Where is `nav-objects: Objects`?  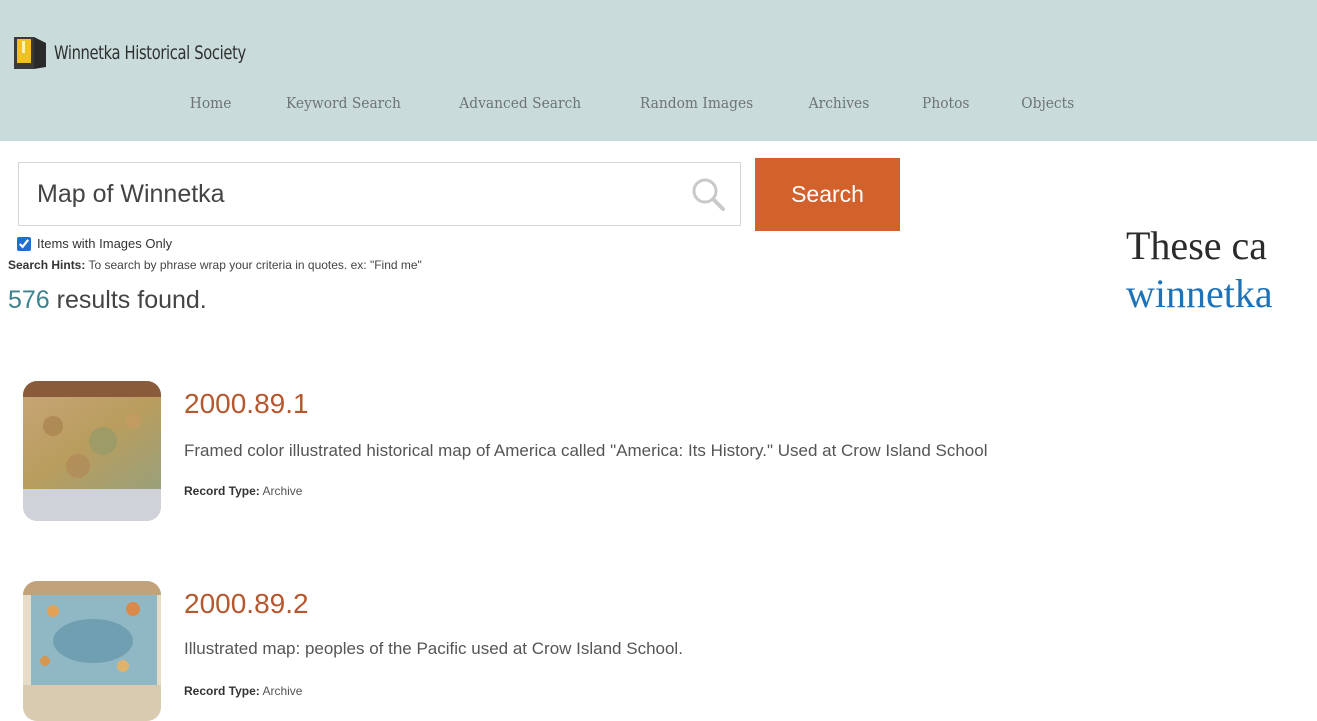
nav-objects: Objects is located at coordinates (1047, 103).